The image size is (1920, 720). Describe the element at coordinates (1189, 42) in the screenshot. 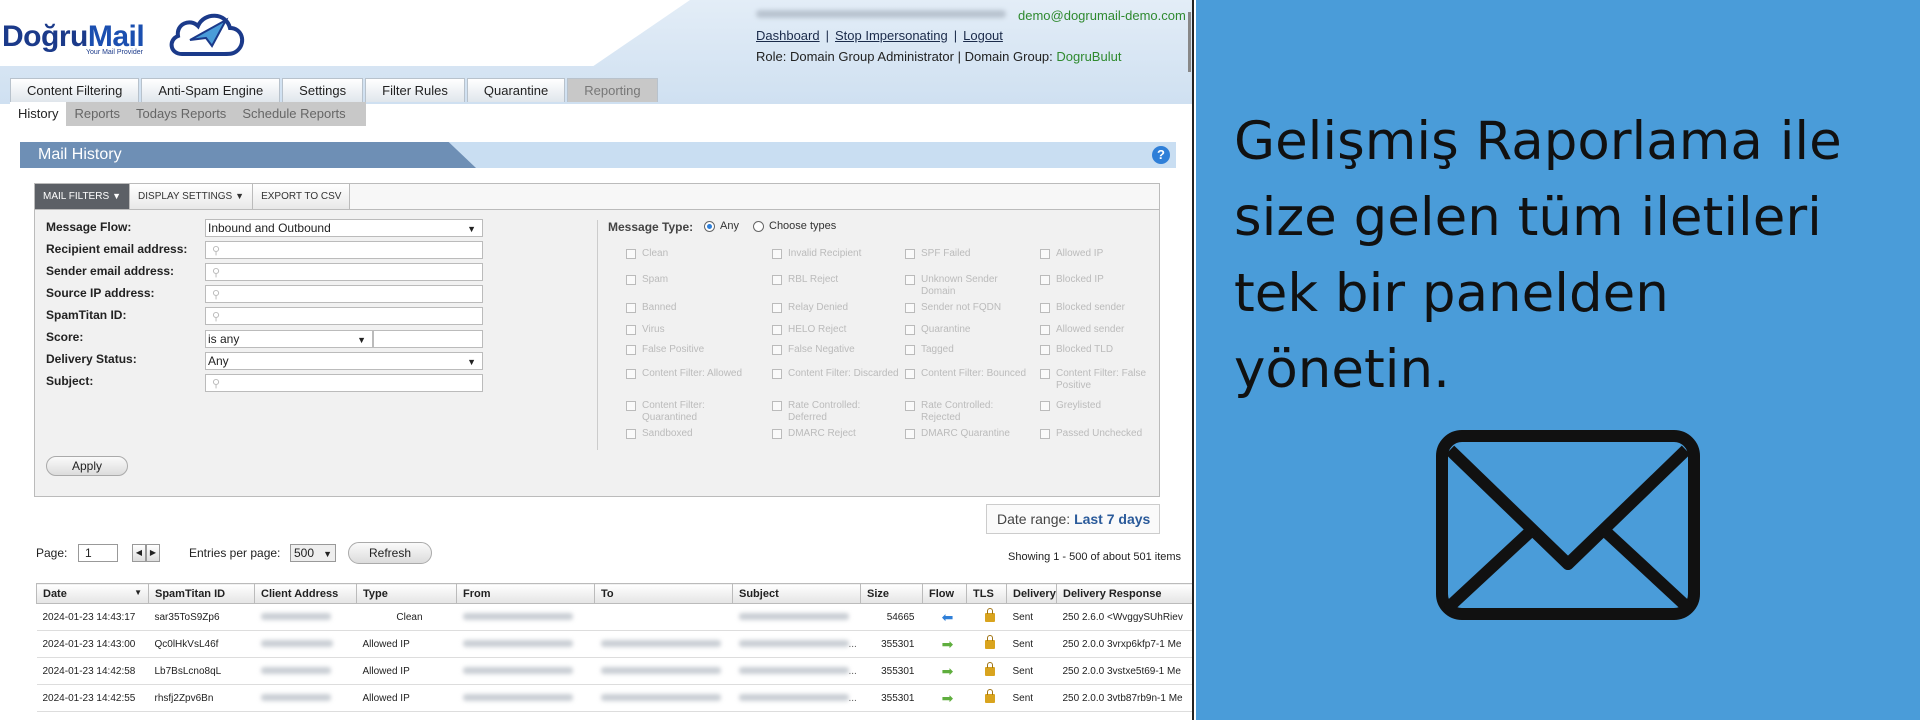

I see `scrollbar-thumb` at that location.